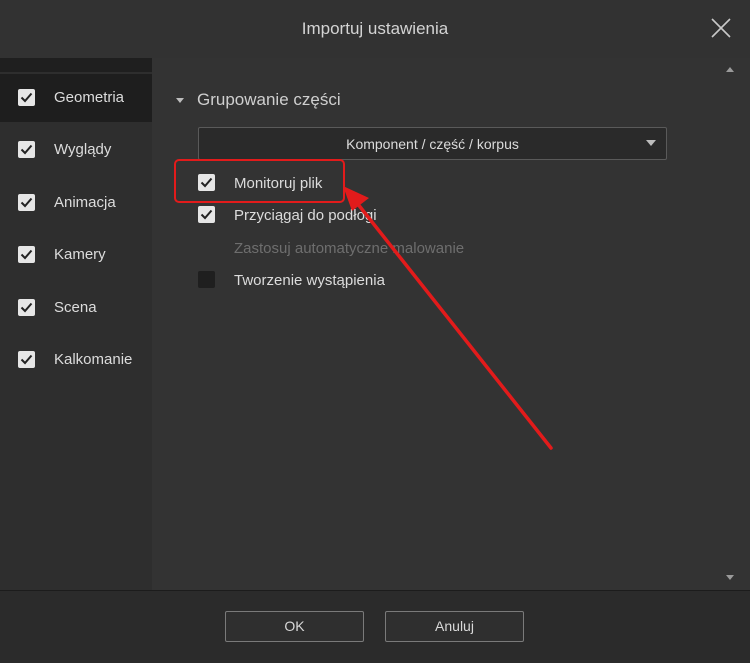 The width and height of the screenshot is (750, 663). Describe the element at coordinates (454, 626) in the screenshot. I see `cancel-button: Anuluj` at that location.